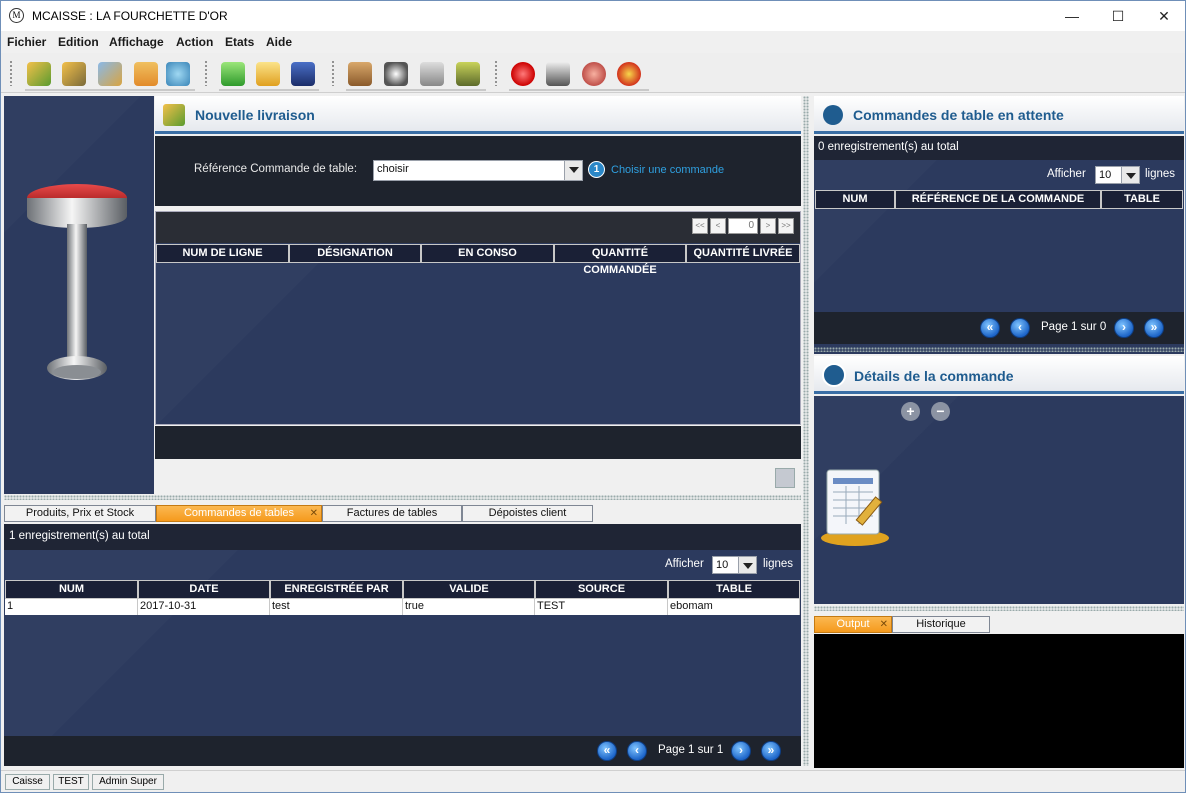  What do you see at coordinates (303, 74) in the screenshot?
I see `delivery-icon` at bounding box center [303, 74].